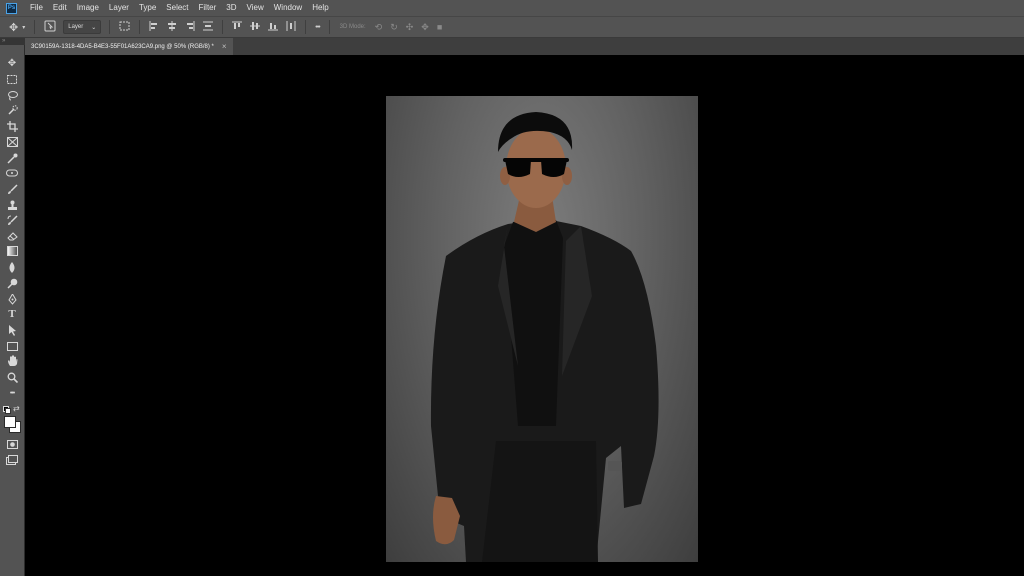 Image resolution: width=1024 pixels, height=576 pixels. Describe the element at coordinates (512, 27) in the screenshot. I see `options-bar: ✥ ▾ Layer ⌄ ••• 3D Mode: ⟲ ↻ ✣ ✥ ■` at that location.